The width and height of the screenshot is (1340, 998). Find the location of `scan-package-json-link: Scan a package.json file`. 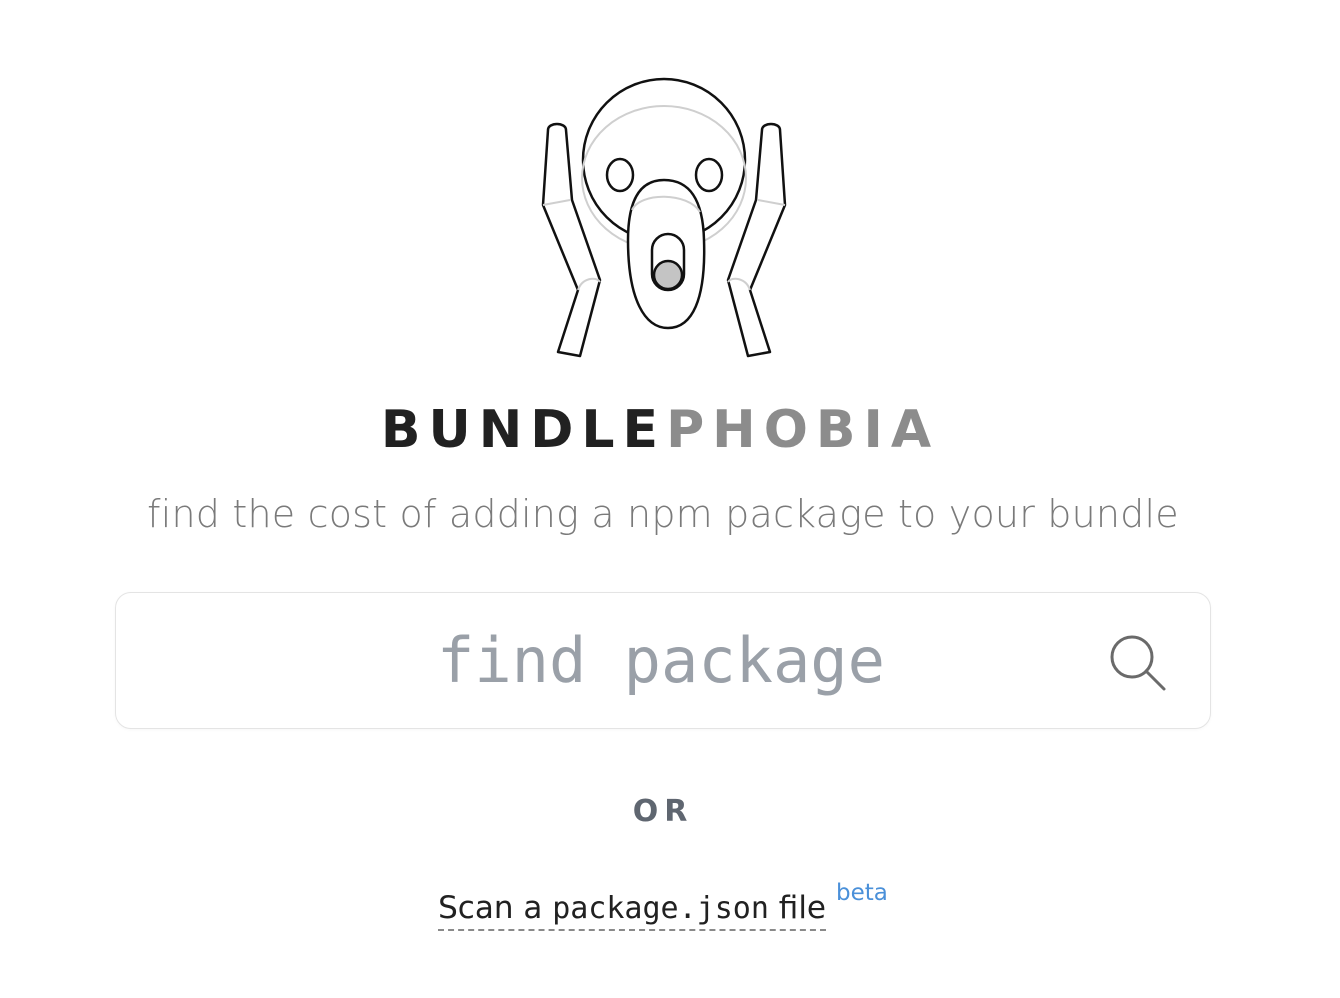

scan-package-json-link: Scan a package.json file is located at coordinates (632, 909).